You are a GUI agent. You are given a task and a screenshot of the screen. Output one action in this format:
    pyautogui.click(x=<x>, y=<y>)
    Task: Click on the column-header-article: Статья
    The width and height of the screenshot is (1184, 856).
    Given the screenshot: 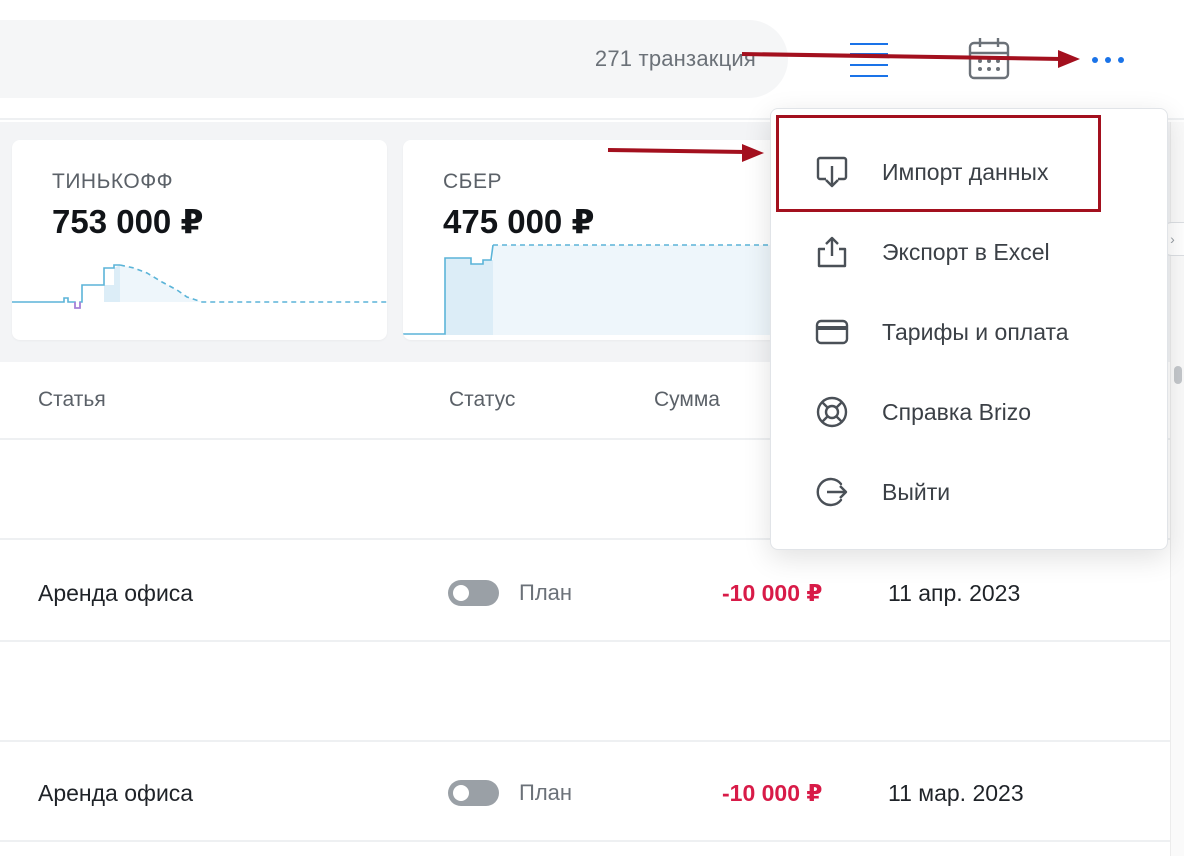 What is the action you would take?
    pyautogui.click(x=72, y=400)
    